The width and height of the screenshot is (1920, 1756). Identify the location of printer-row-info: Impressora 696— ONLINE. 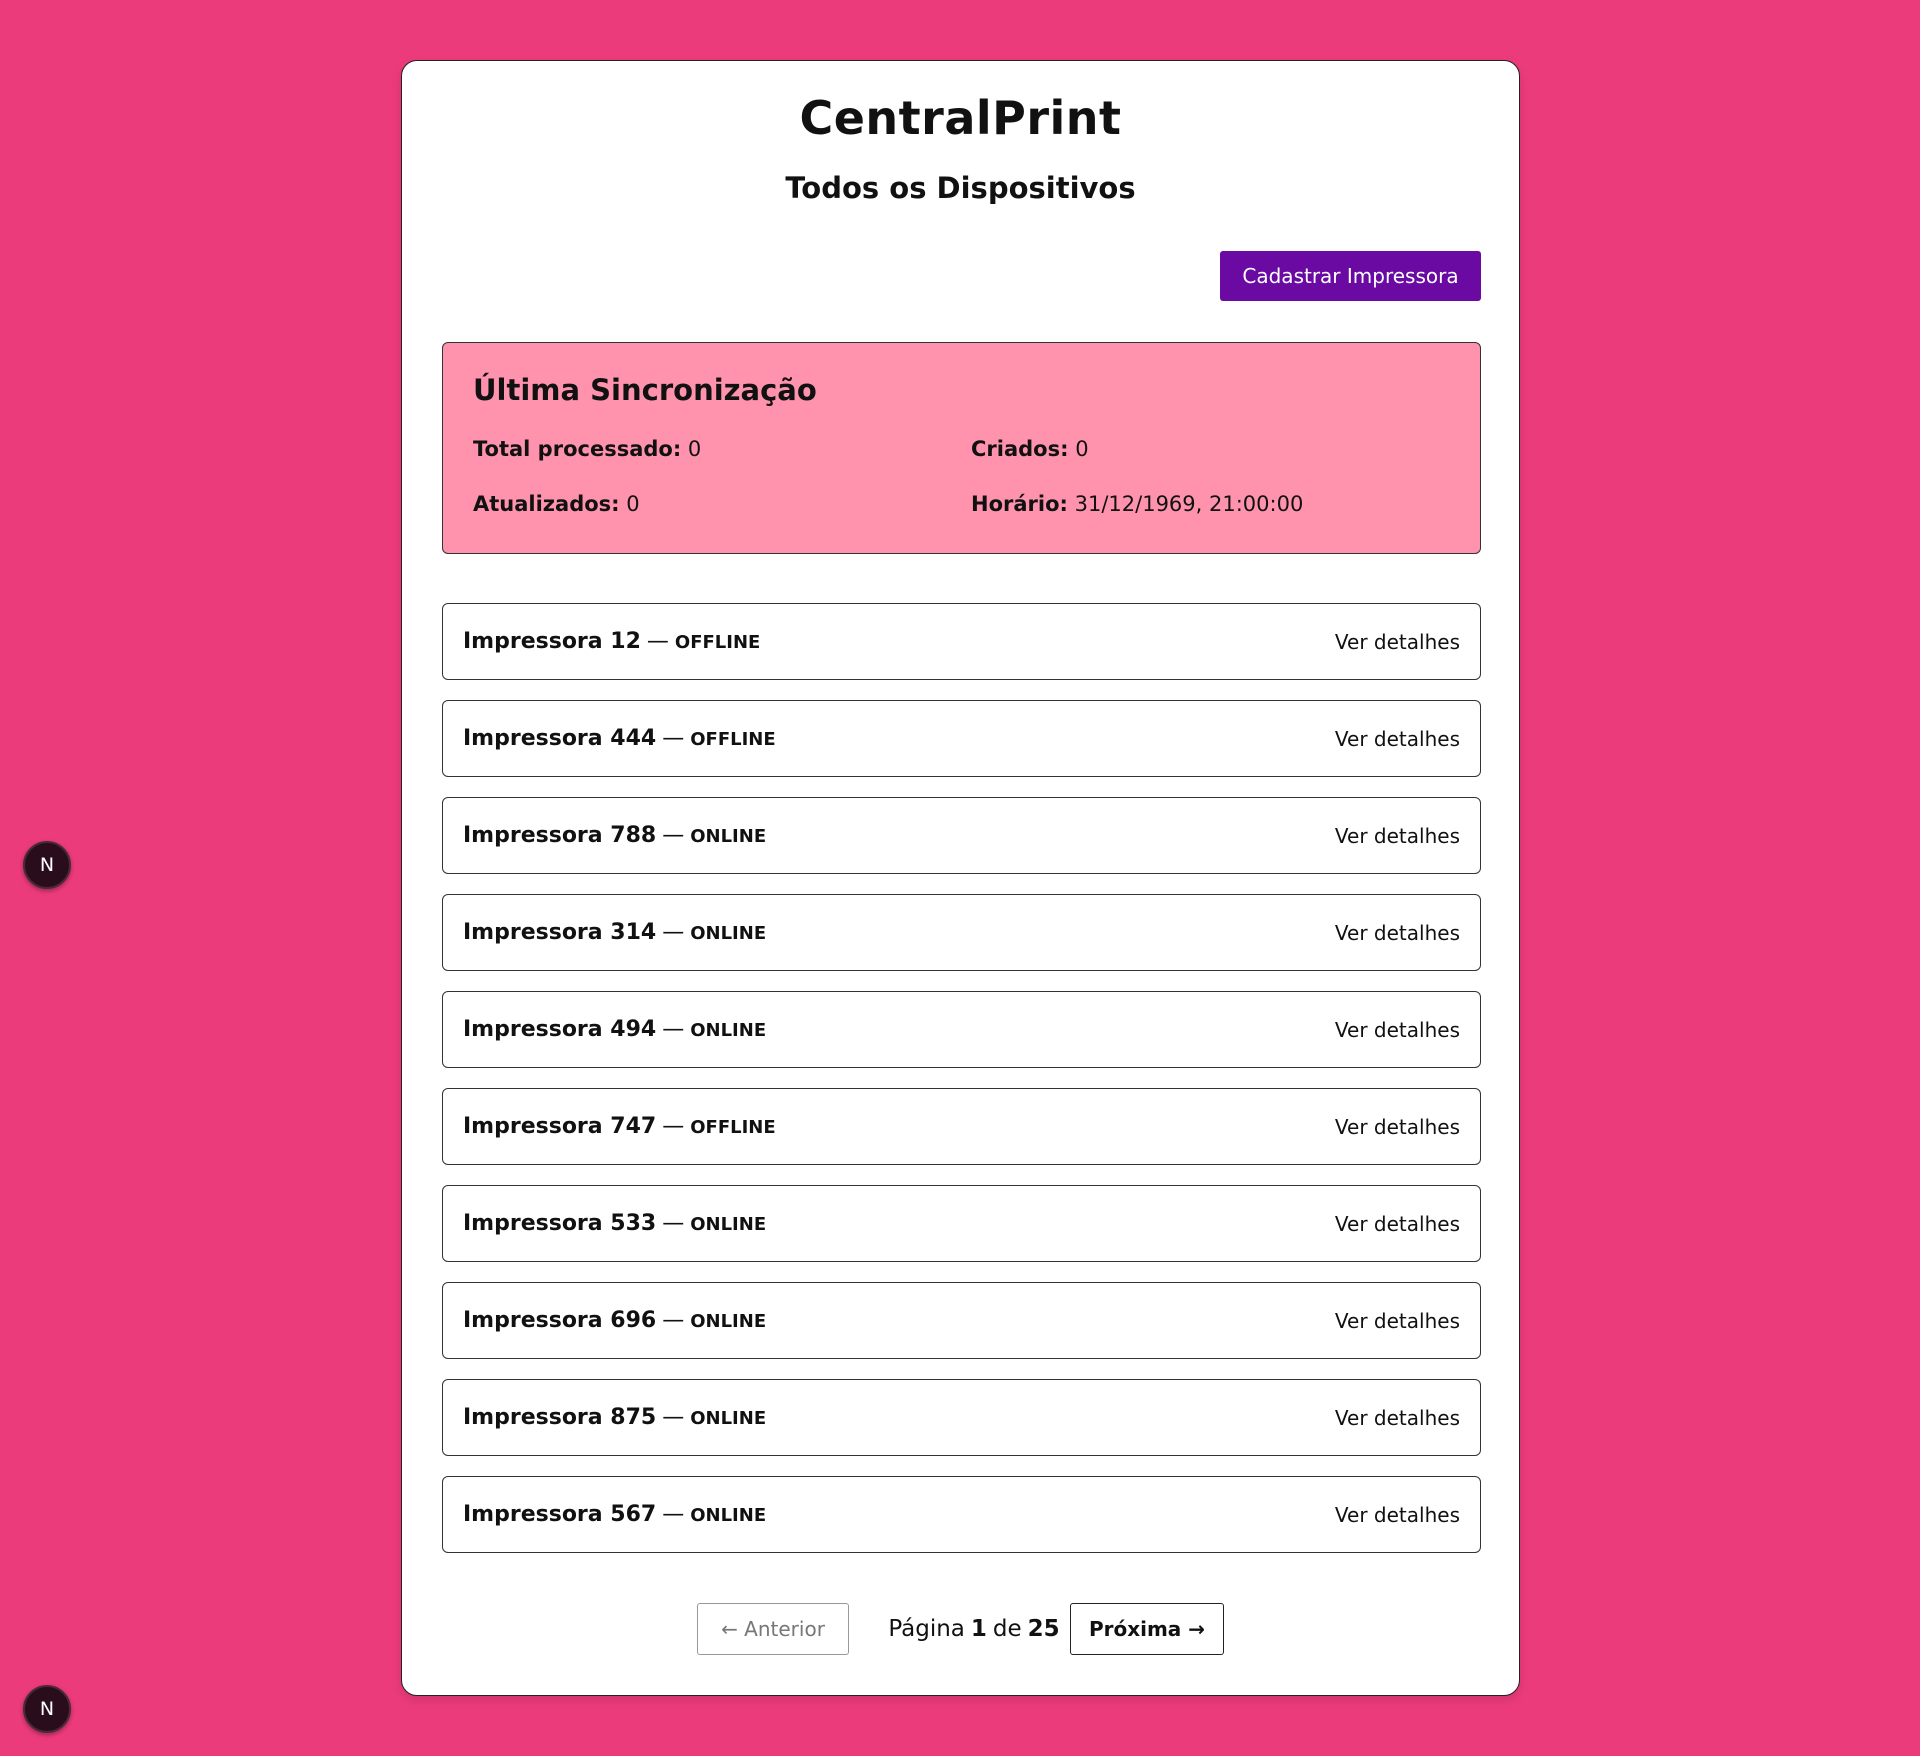
(614, 1320).